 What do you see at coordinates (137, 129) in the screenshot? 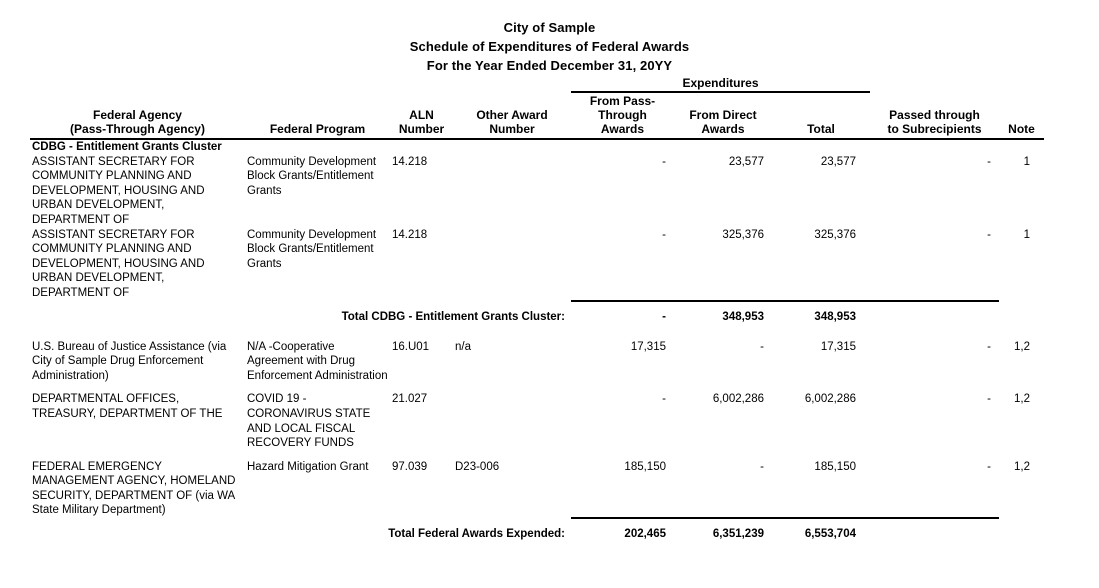
I see `header-federal-agency-line2: (Pass-Through Agency)` at bounding box center [137, 129].